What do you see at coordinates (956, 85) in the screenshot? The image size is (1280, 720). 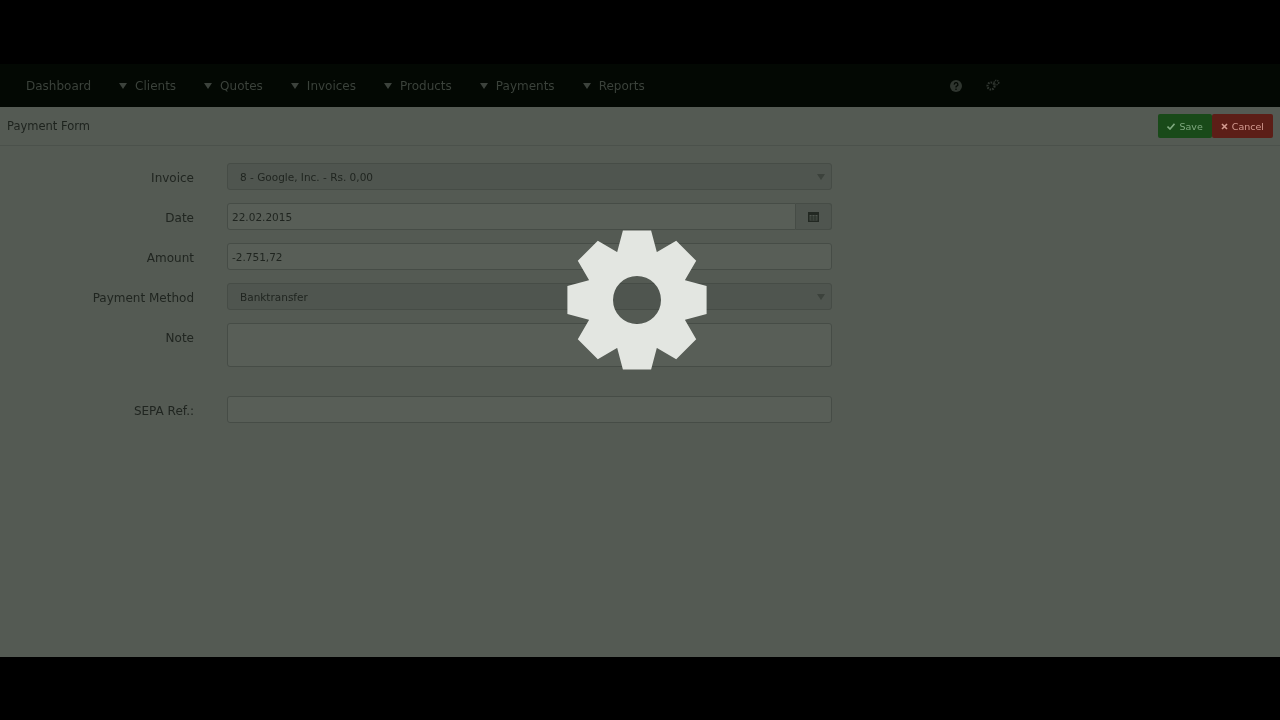 I see `help-icon` at bounding box center [956, 85].